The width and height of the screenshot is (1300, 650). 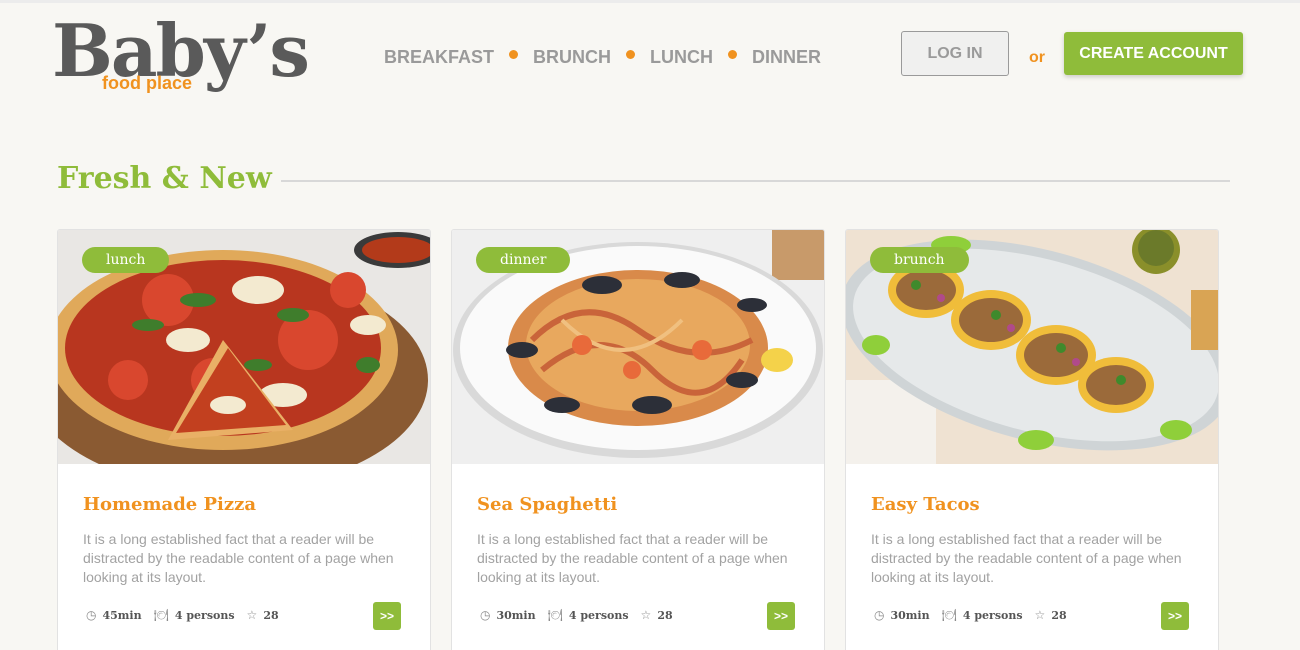 What do you see at coordinates (1037, 57) in the screenshot?
I see `or-label: or` at bounding box center [1037, 57].